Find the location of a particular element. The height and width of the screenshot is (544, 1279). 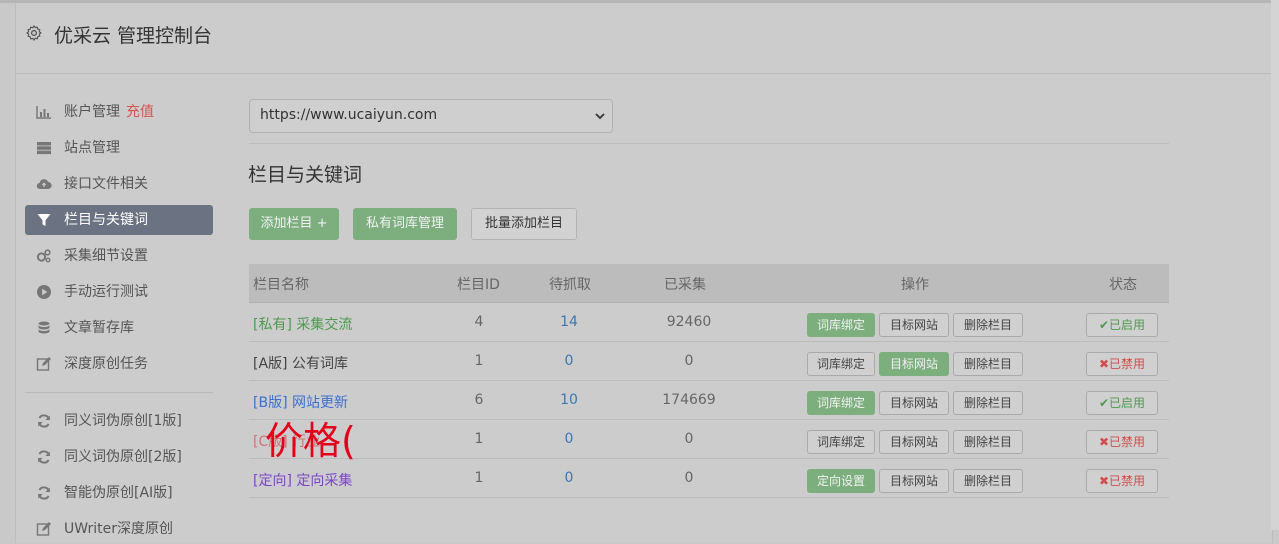

sidebar-item-account: 账户管理 充值 is located at coordinates (119, 112).